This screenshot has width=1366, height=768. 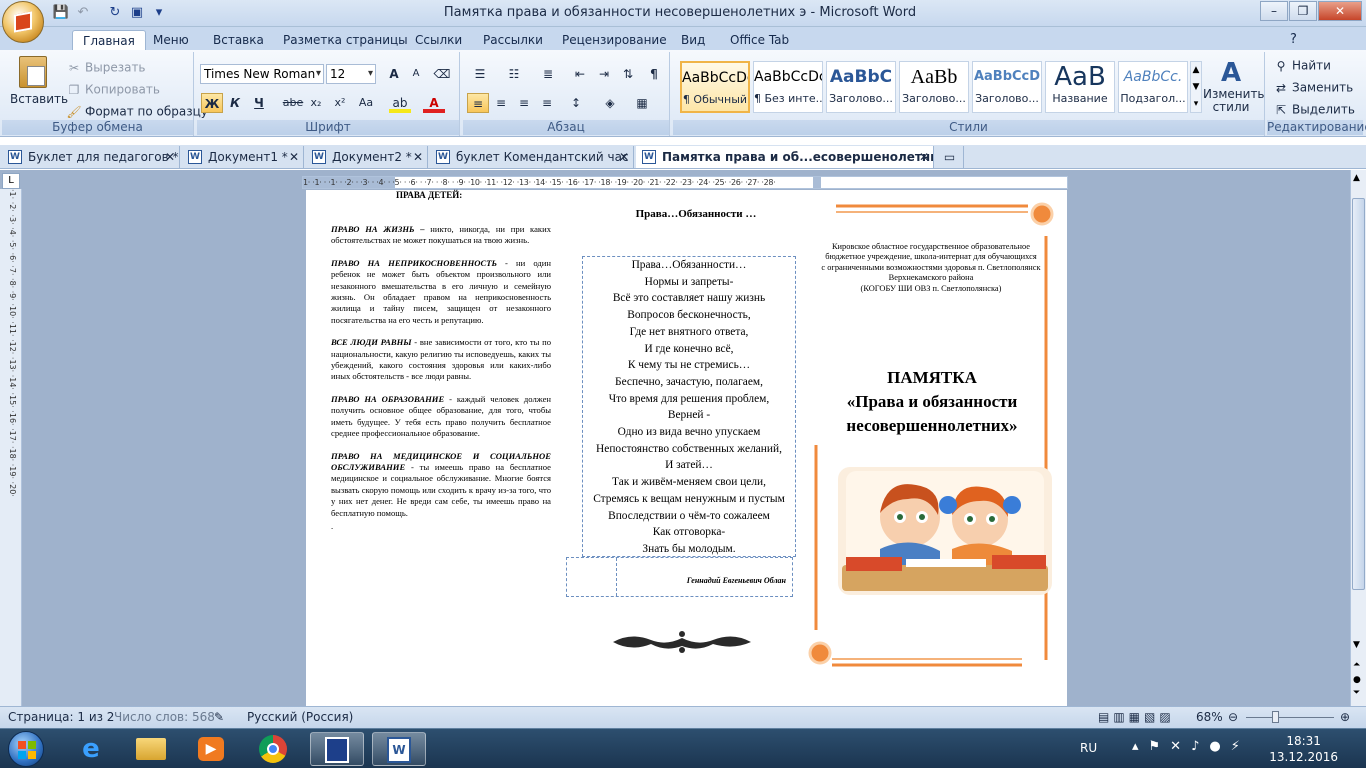 I want to click on font-size-combo: 12, so click(x=351, y=74).